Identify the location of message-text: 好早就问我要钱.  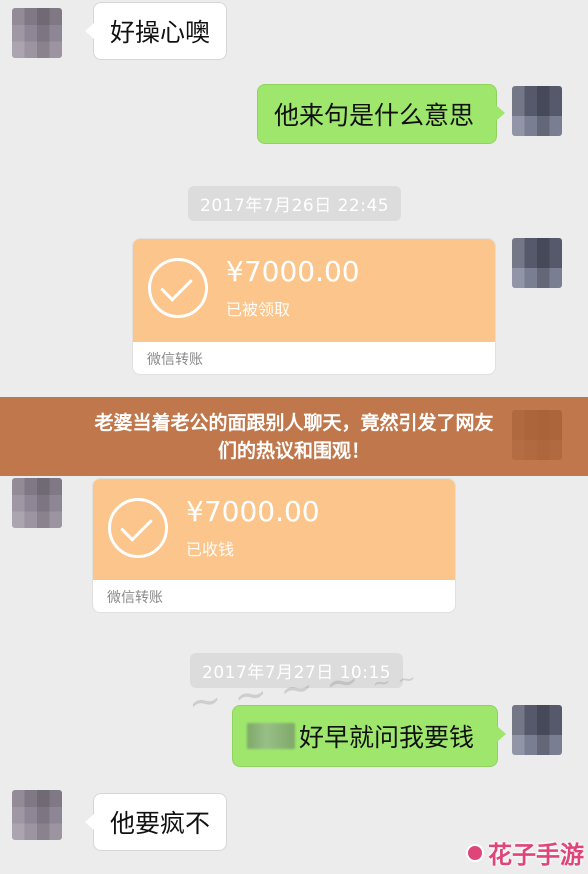
(387, 737).